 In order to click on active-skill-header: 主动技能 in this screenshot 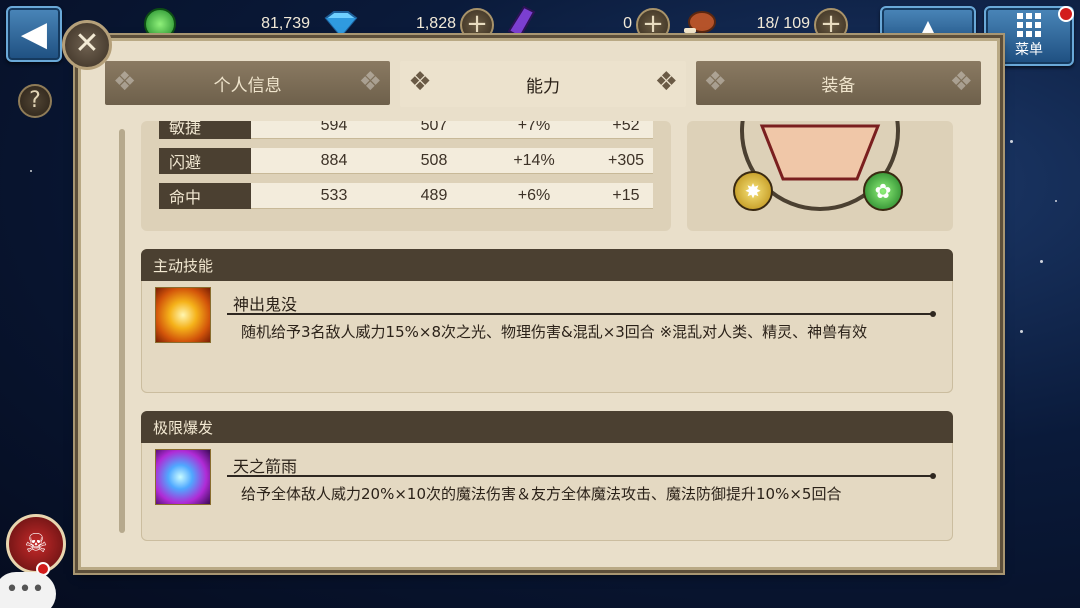, I will do `click(547, 265)`.